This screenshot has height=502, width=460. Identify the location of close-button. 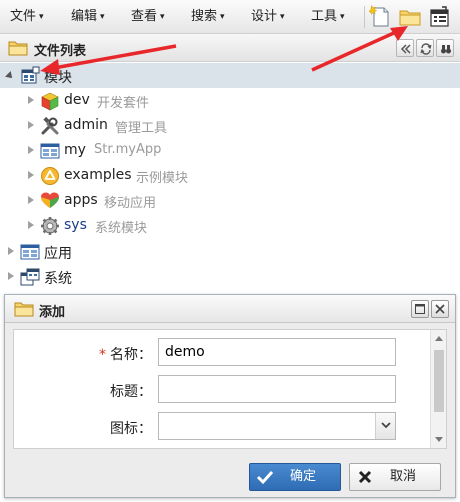
(440, 309).